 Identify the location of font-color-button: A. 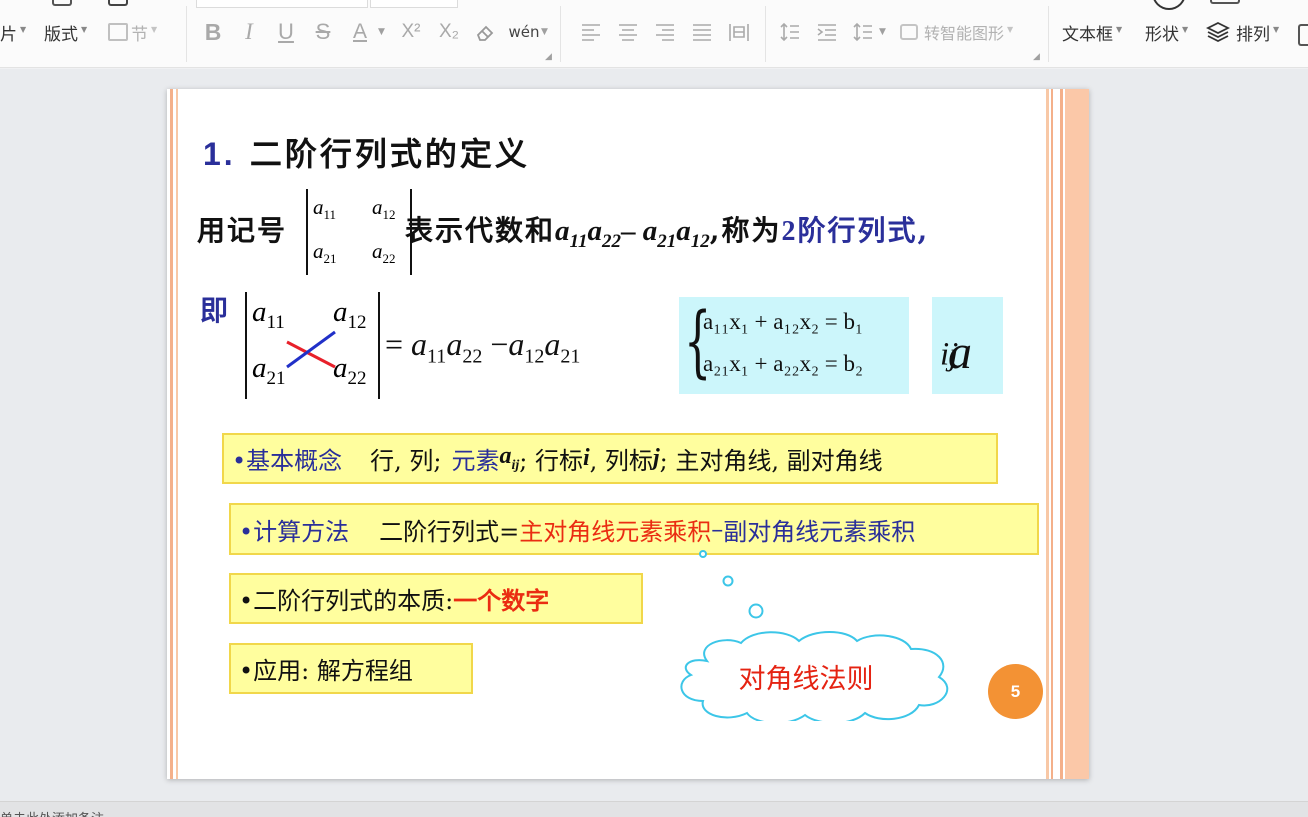
(360, 32).